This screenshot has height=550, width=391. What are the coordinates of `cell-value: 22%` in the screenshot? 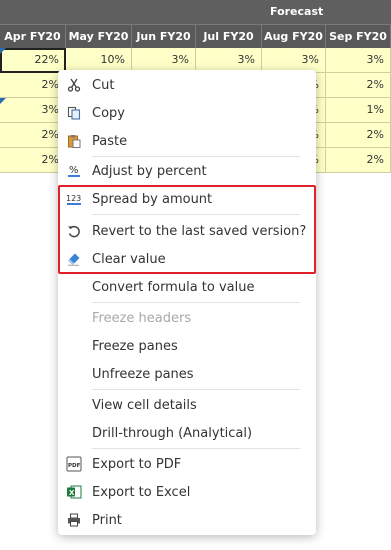 It's located at (46, 59).